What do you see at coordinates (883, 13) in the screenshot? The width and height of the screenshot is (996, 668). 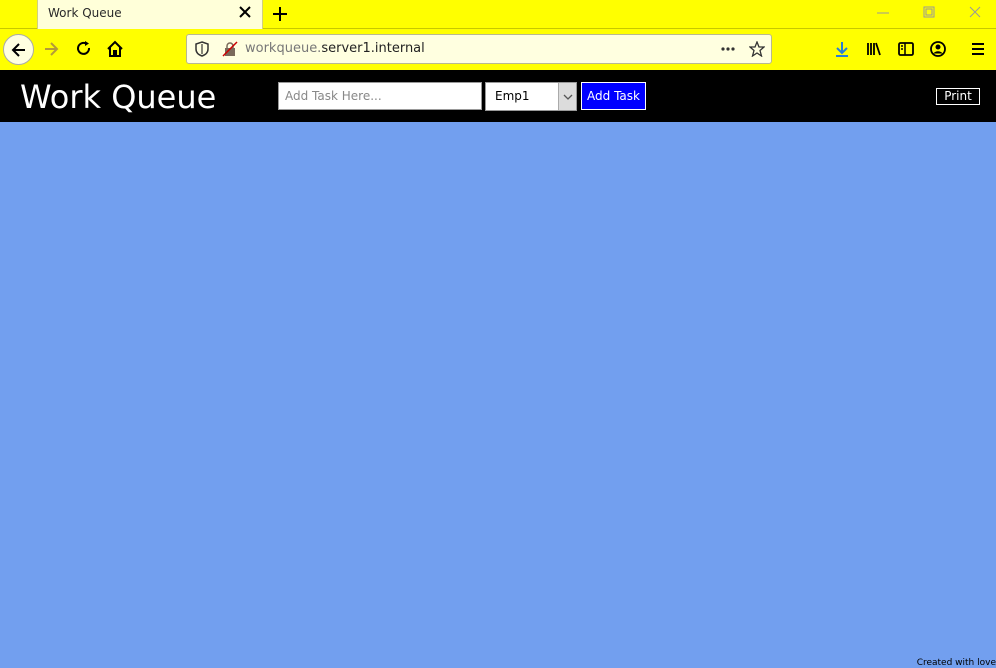 I see `minimize-icon` at bounding box center [883, 13].